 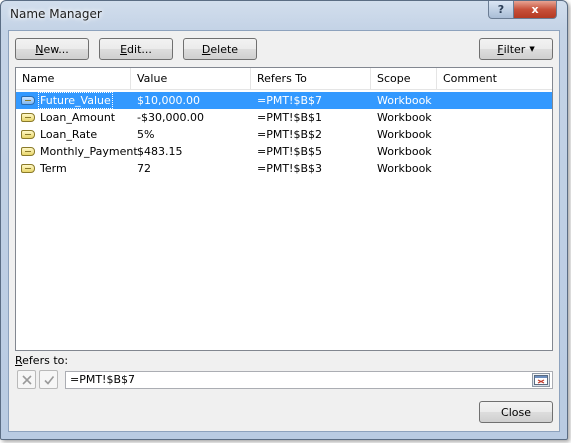 I want to click on column-header-refers-to: Refers To, so click(x=311, y=79).